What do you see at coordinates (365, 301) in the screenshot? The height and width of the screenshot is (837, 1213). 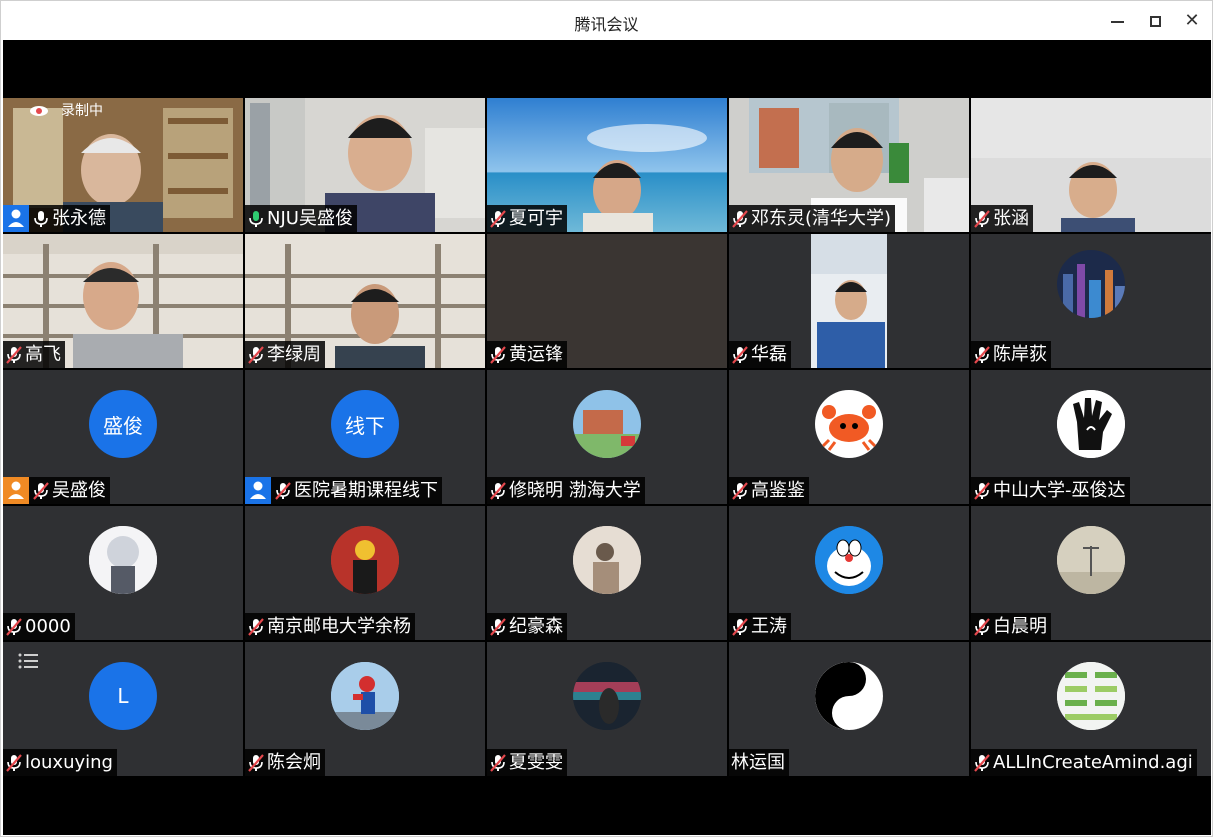 I see `participant-tile-6: 李绿周` at bounding box center [365, 301].